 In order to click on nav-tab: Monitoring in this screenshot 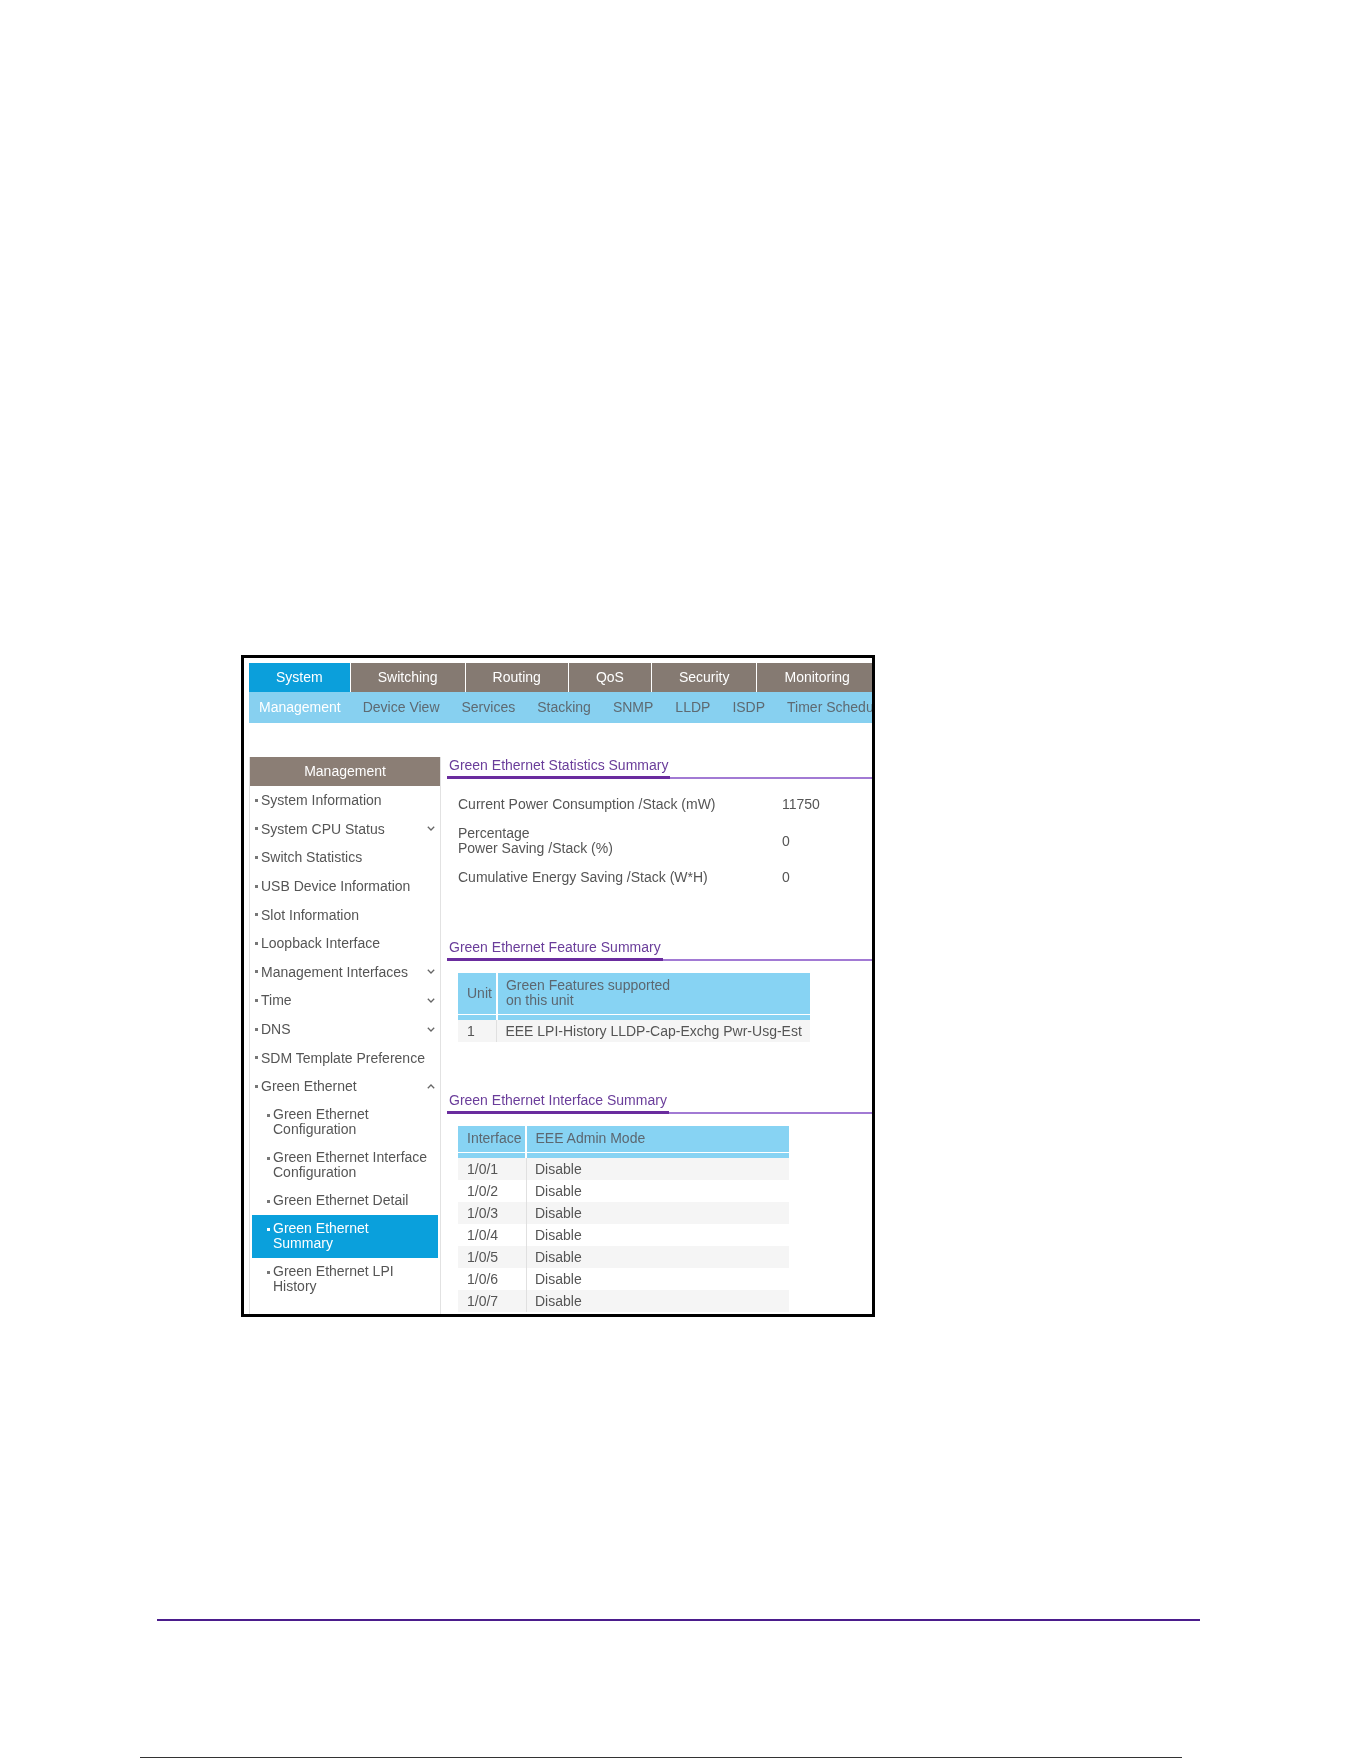, I will do `click(814, 677)`.